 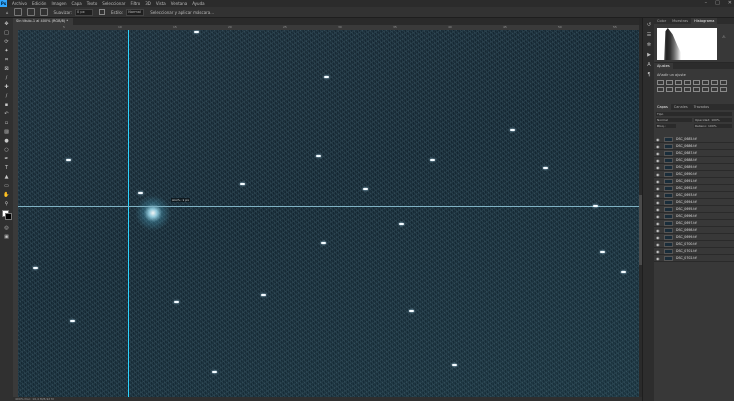 I want to click on healing-brush-icon: ✚, so click(x=6, y=87).